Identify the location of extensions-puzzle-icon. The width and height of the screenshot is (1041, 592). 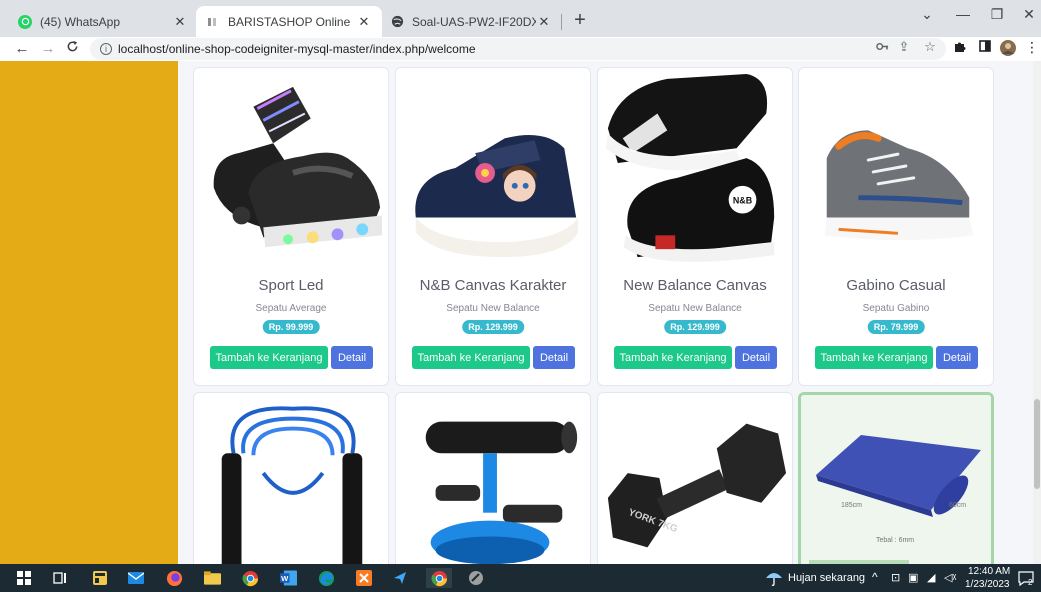
(960, 47).